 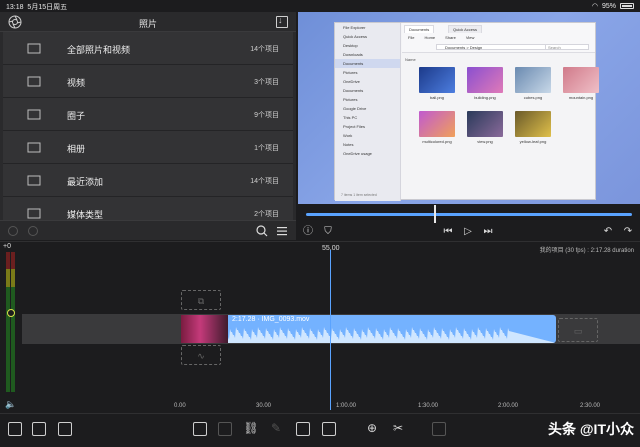 I want to click on album-count: 3个项目, so click(x=266, y=82).